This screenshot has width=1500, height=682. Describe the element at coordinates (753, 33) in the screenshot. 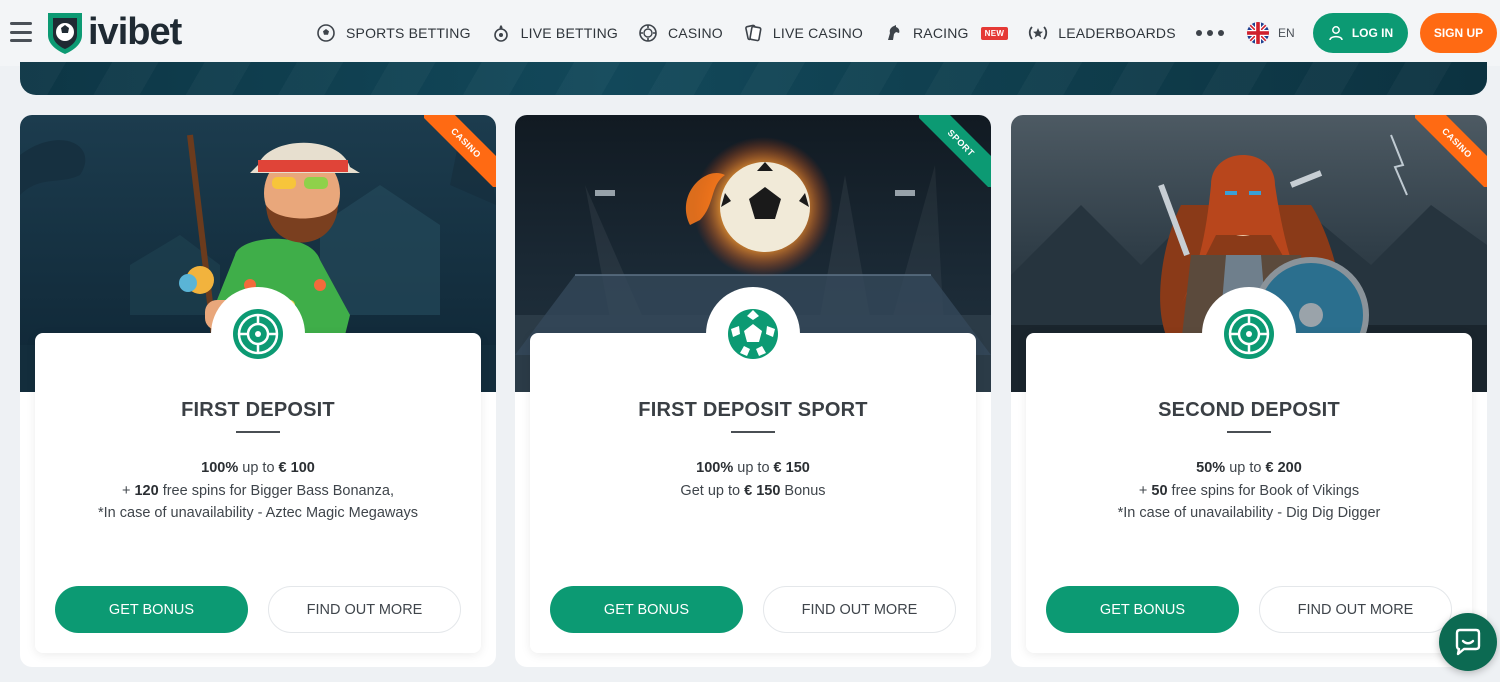

I see `cards-icon` at that location.